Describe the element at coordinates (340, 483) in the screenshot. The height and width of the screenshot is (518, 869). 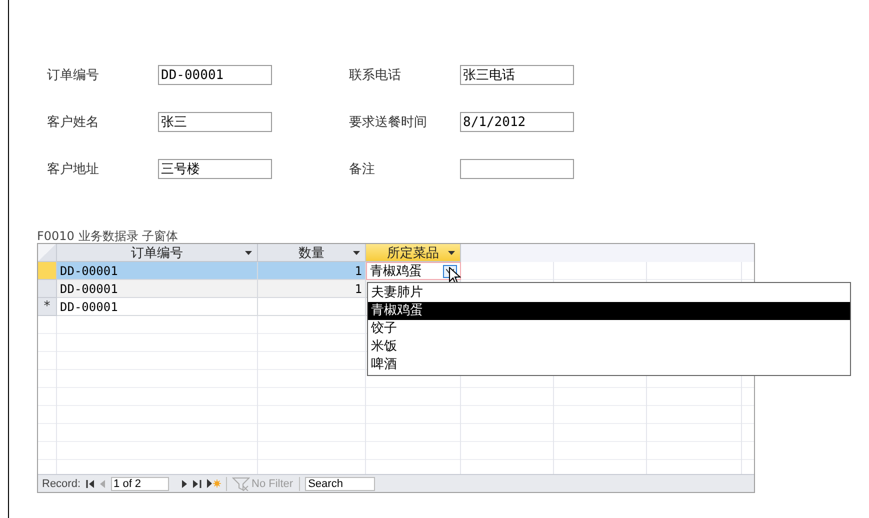
I see `search-field: Search` at that location.